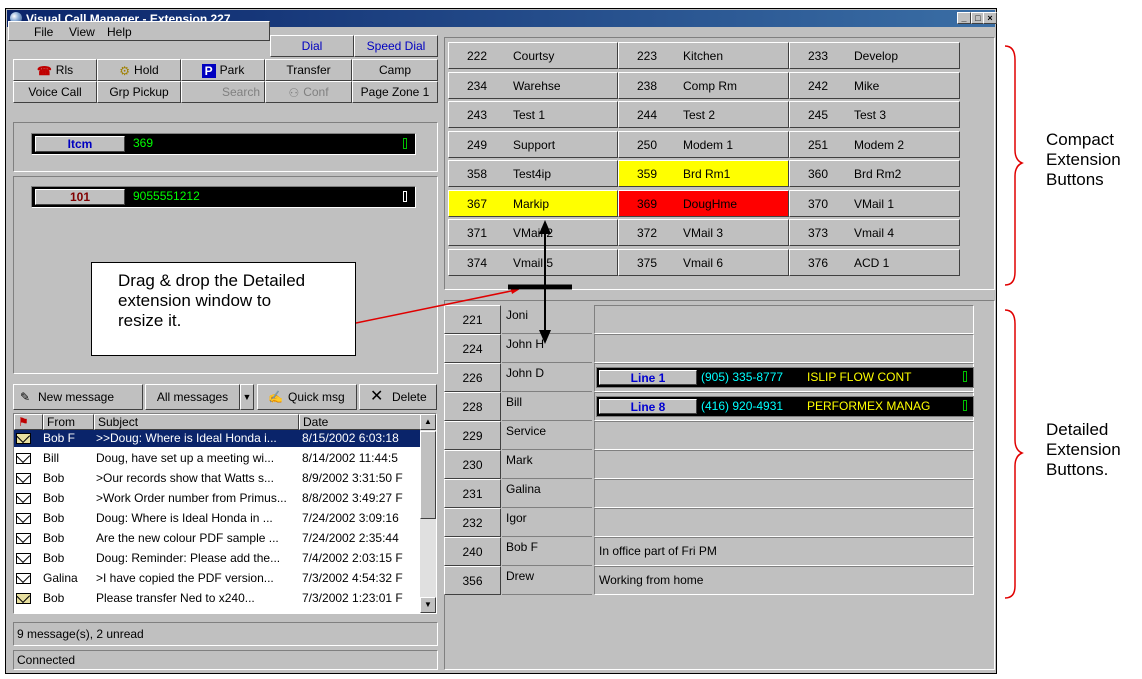 The height and width of the screenshot is (679, 1142). What do you see at coordinates (1014, 165) in the screenshot?
I see `compact-brace` at bounding box center [1014, 165].